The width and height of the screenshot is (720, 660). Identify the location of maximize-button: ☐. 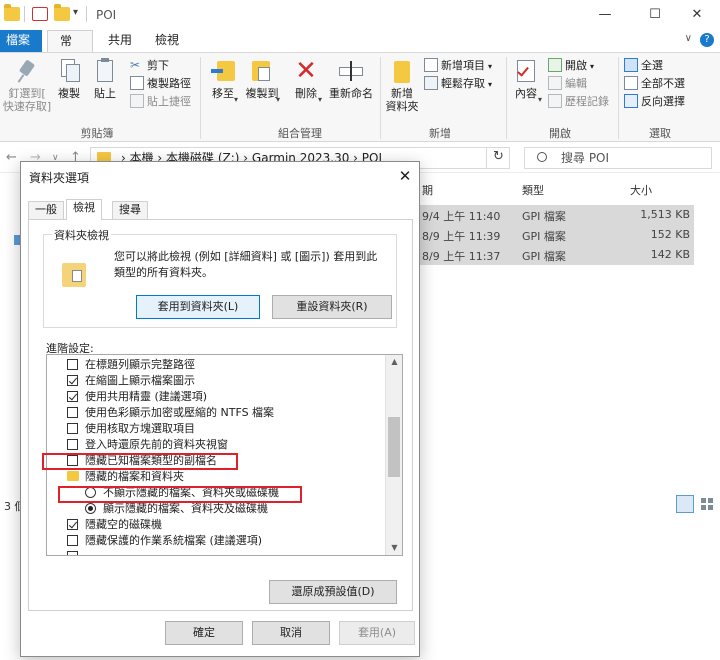
(655, 15).